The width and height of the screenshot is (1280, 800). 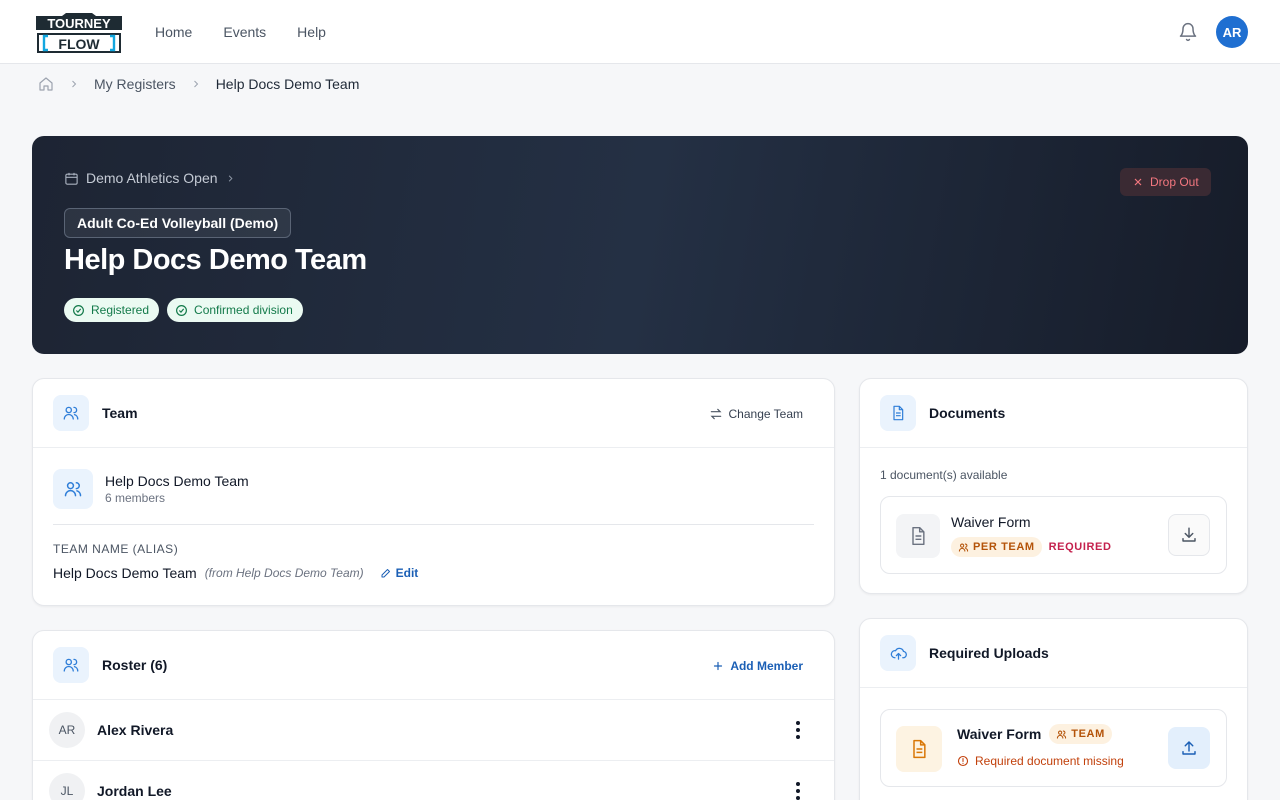 I want to click on add-member-button: Add Member, so click(x=757, y=665).